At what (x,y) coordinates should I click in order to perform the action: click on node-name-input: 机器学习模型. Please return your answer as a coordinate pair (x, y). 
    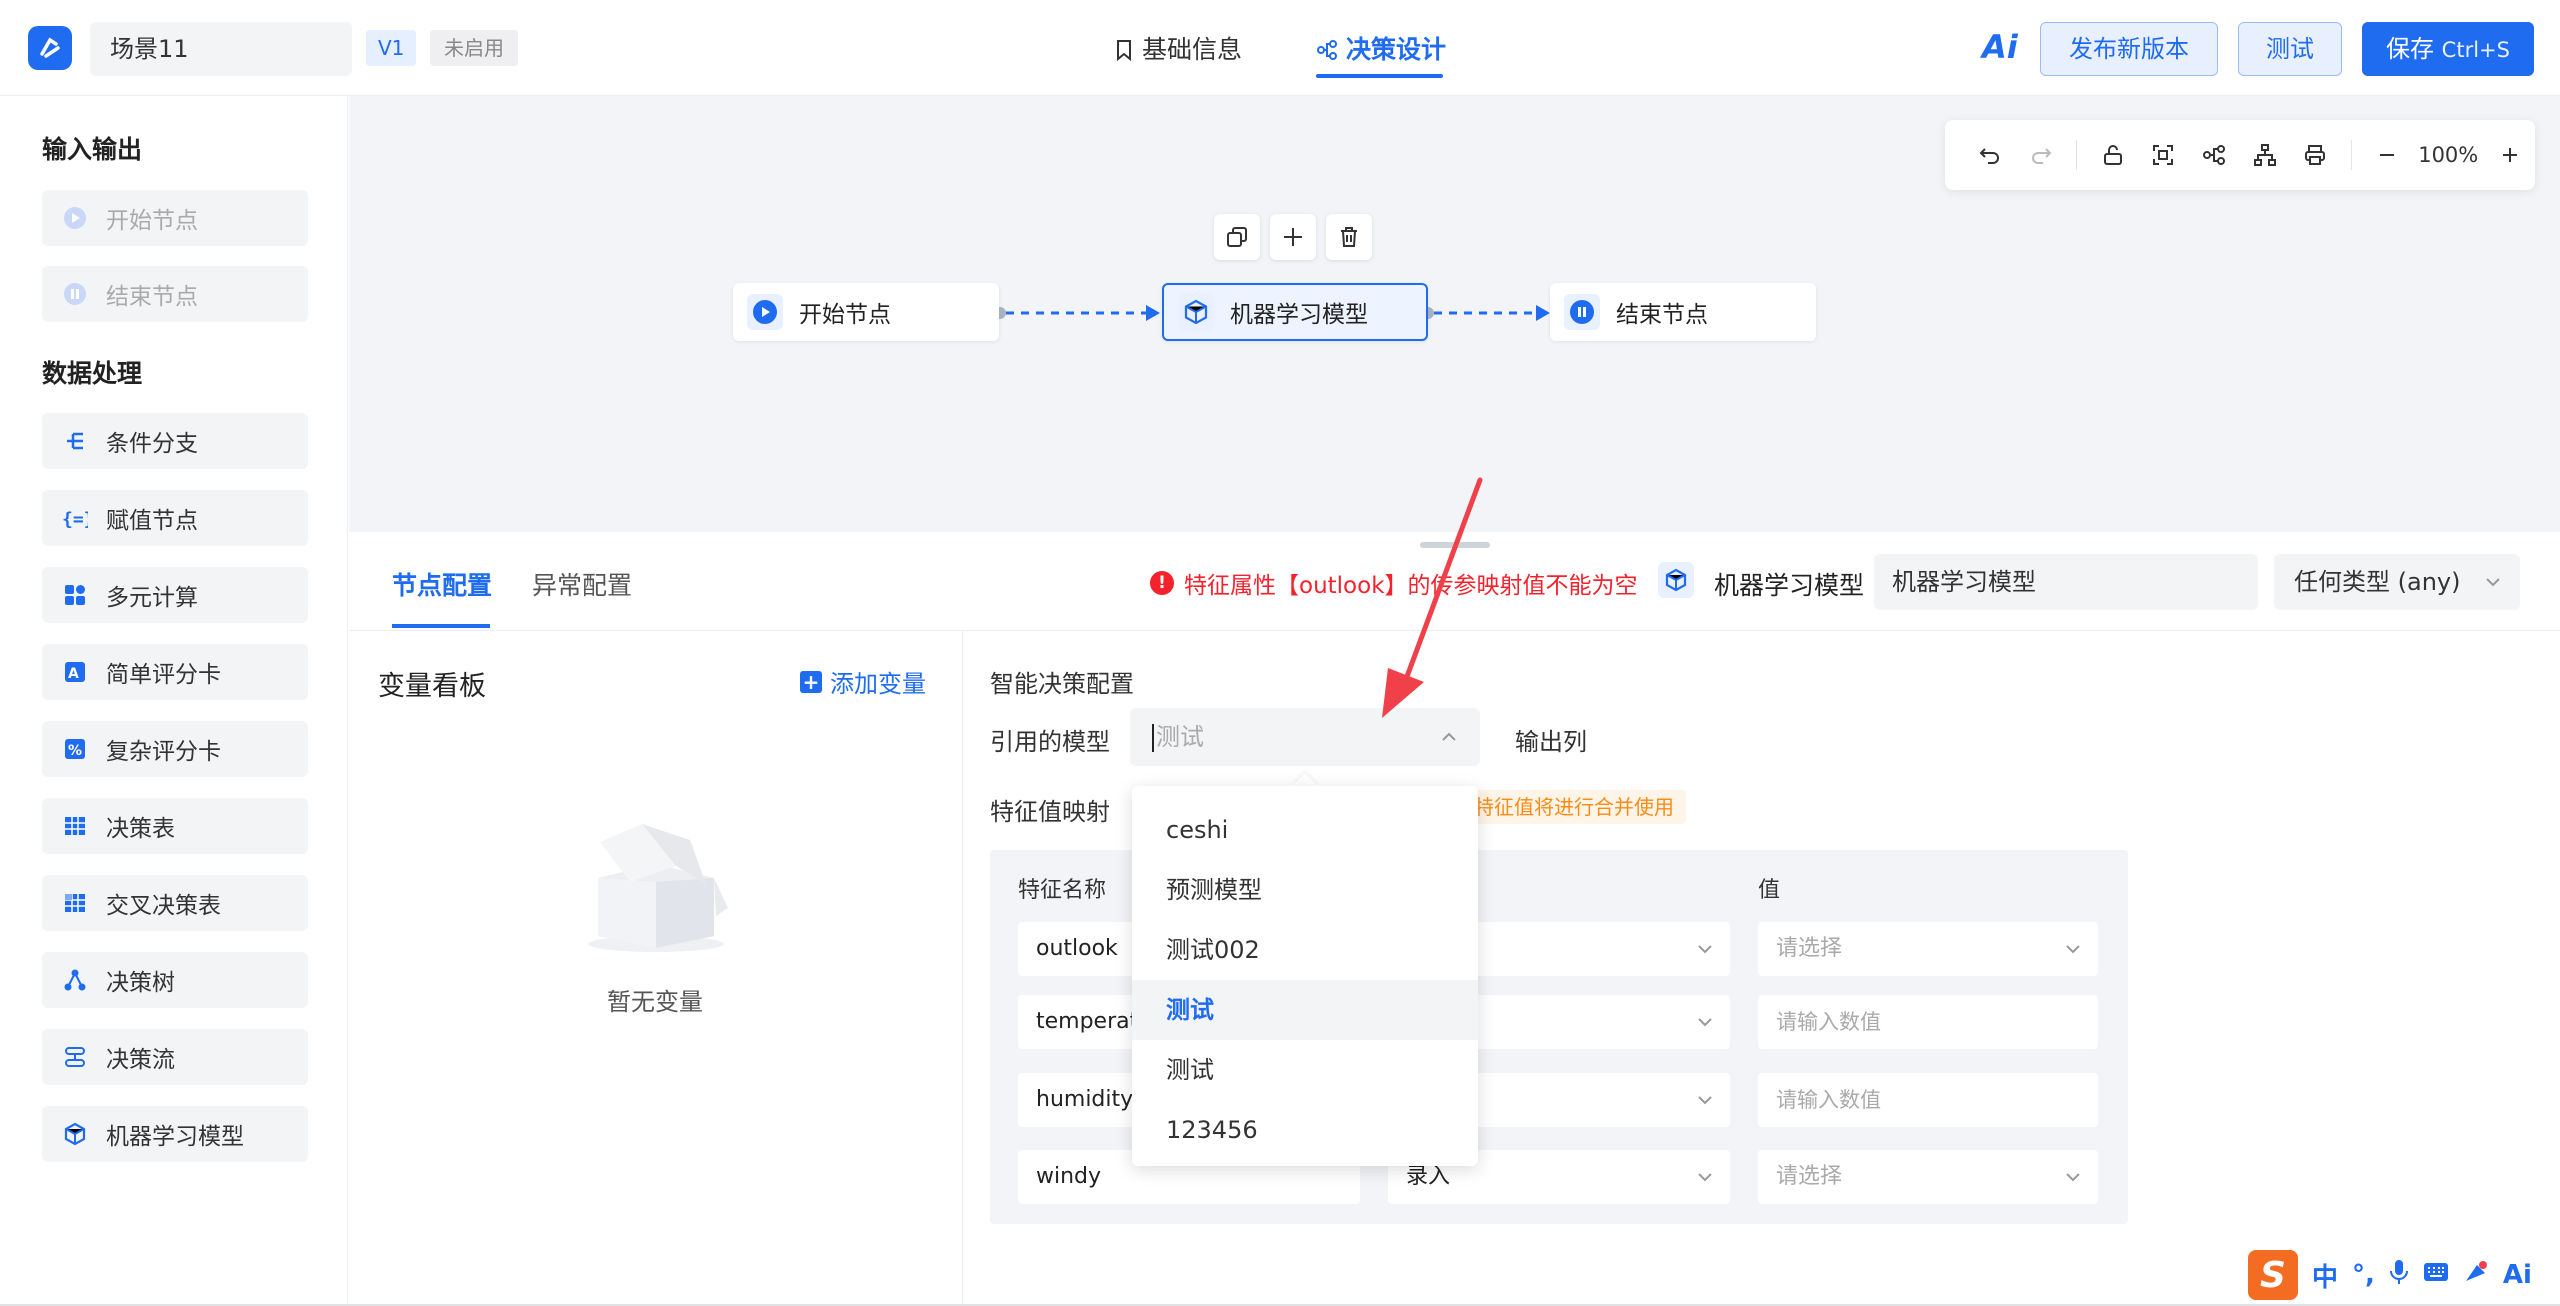
    Looking at the image, I should click on (2066, 582).